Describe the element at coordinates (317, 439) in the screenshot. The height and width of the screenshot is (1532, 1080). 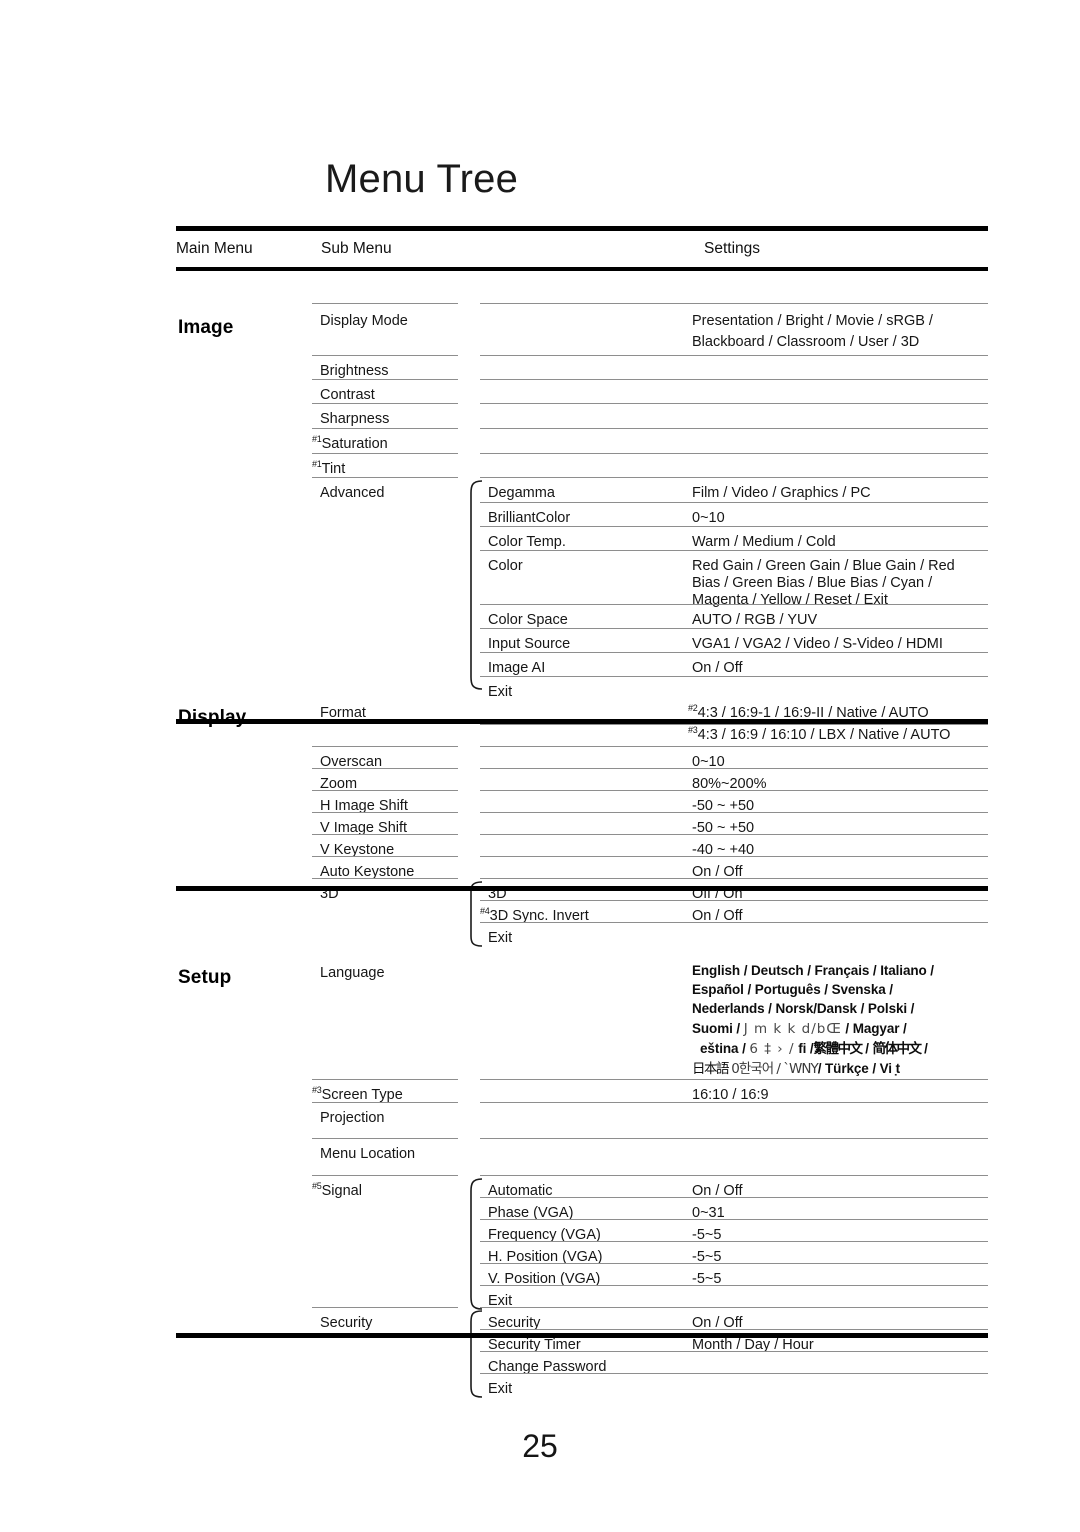
I see `footnote-marker: #1` at that location.